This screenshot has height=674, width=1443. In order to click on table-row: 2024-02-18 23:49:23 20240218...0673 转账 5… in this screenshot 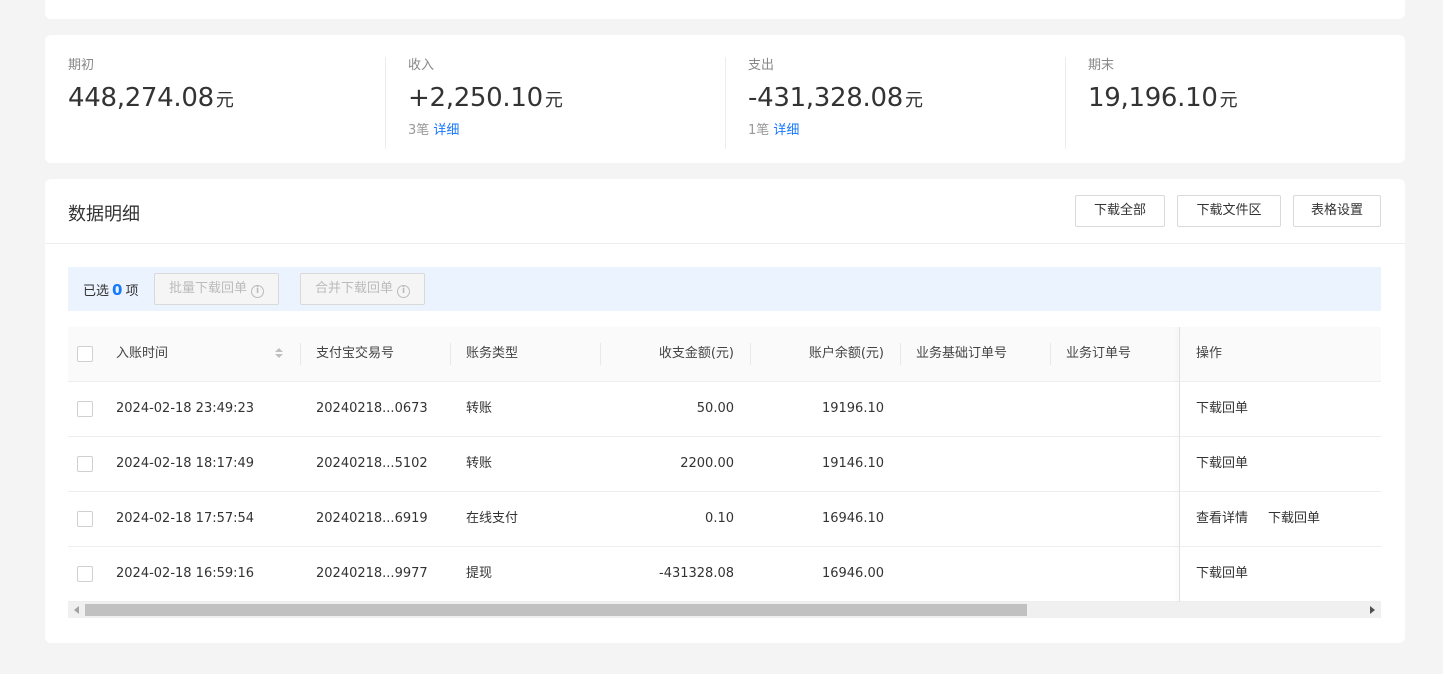, I will do `click(724, 409)`.